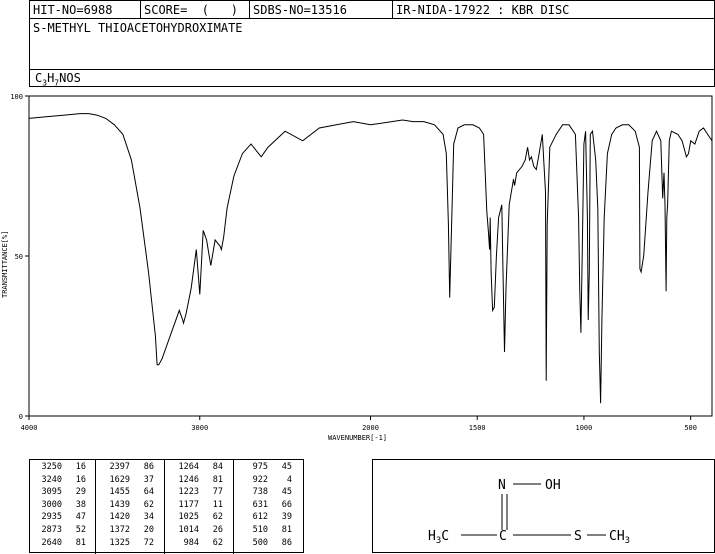 Image resolution: width=715 pixels, height=554 pixels. What do you see at coordinates (217, 492) in the screenshot?
I see `peak-transmittance: 77` at bounding box center [217, 492].